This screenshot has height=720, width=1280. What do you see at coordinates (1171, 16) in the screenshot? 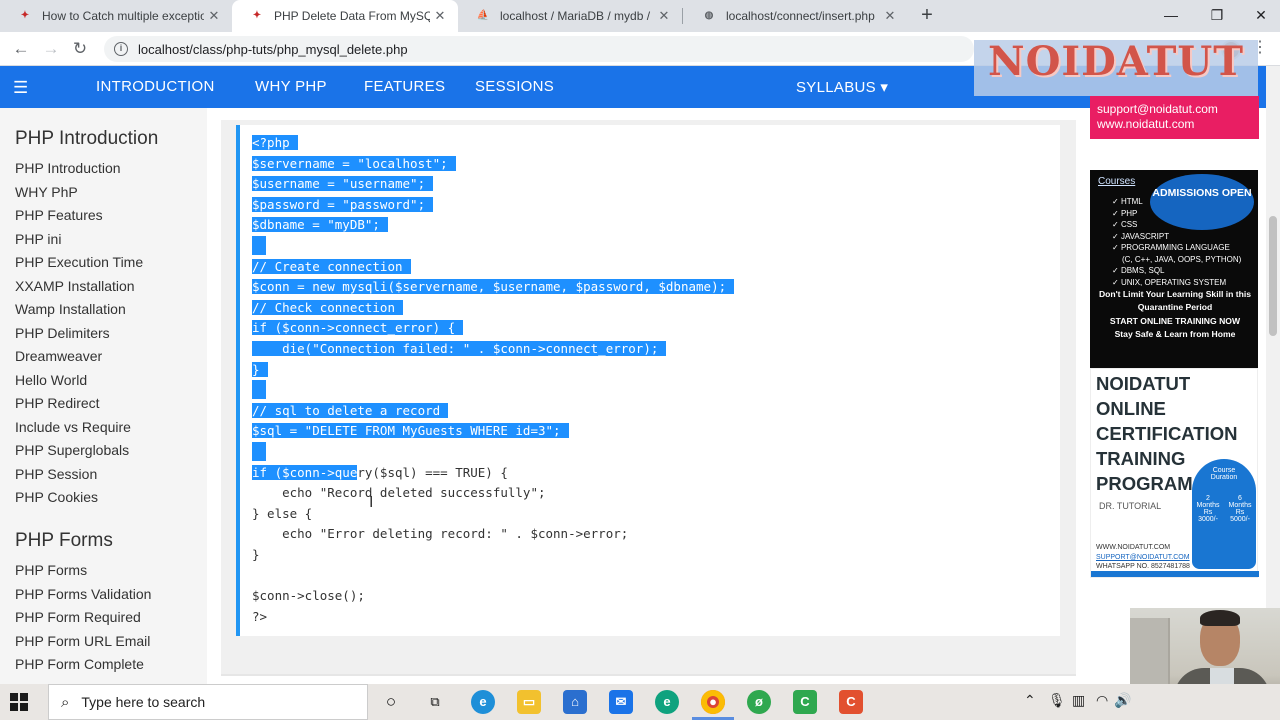
I see `minimize-button: —` at bounding box center [1171, 16].